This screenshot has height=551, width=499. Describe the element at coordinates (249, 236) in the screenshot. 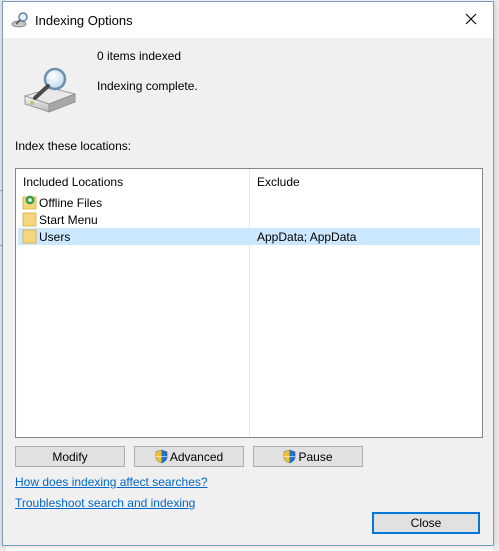

I see `location-row-users: Users AppData; AppData` at that location.